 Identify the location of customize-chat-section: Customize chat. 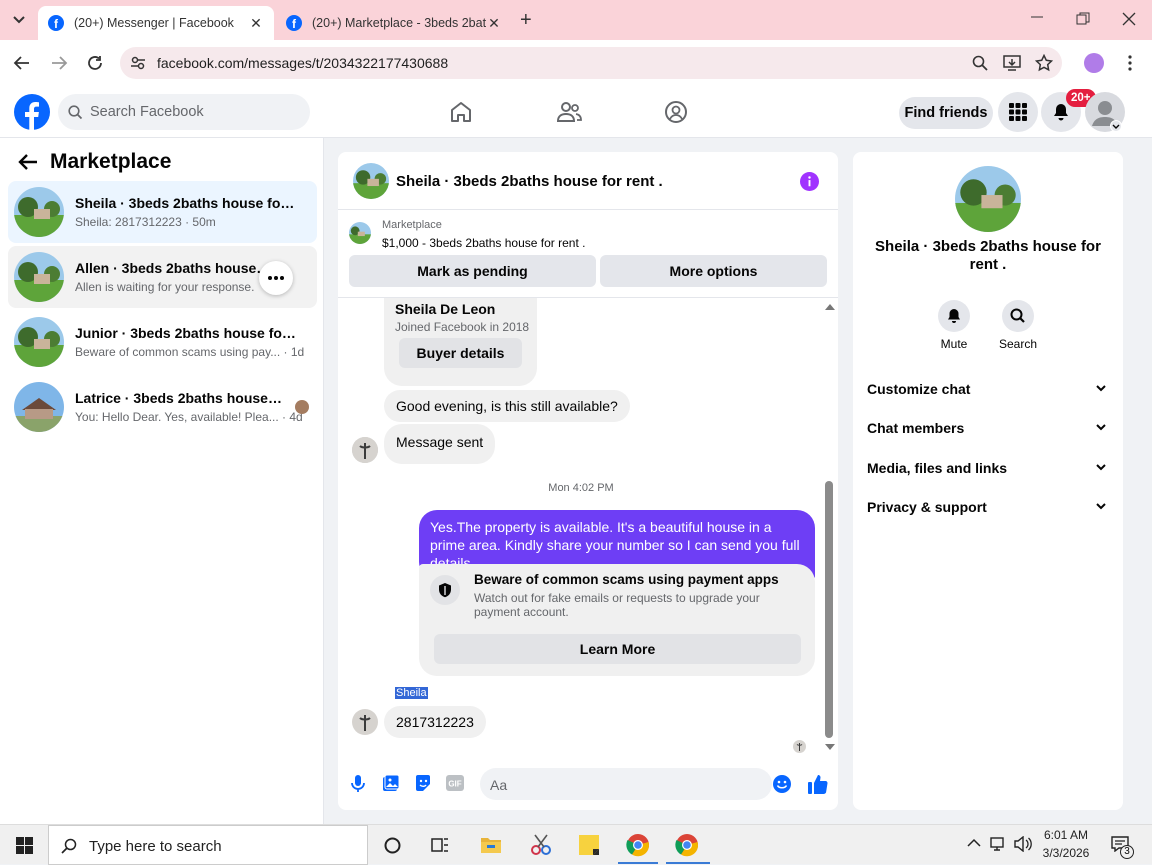
(918, 389).